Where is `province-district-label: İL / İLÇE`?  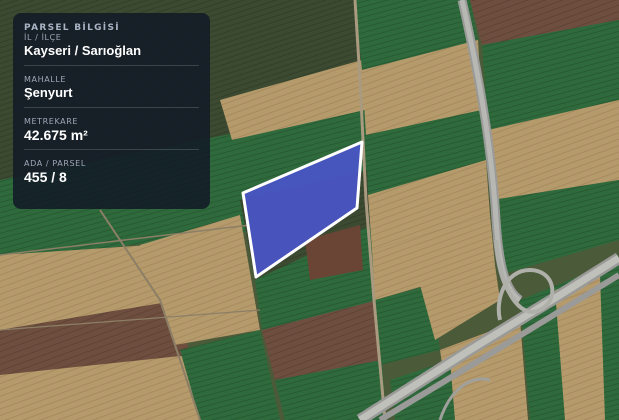
province-district-label: İL / İLÇE is located at coordinates (43, 37).